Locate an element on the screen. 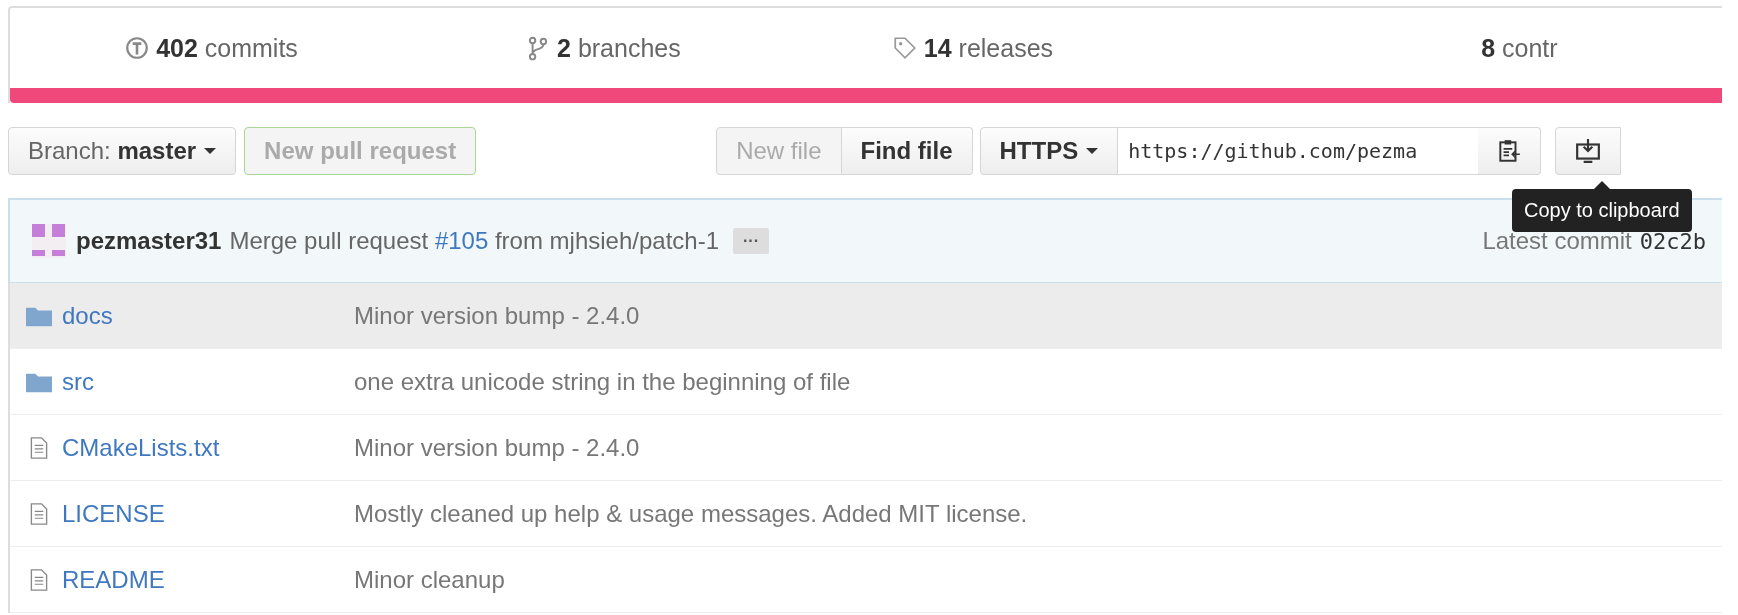 The width and height of the screenshot is (1738, 615). history-icon is located at coordinates (137, 48).